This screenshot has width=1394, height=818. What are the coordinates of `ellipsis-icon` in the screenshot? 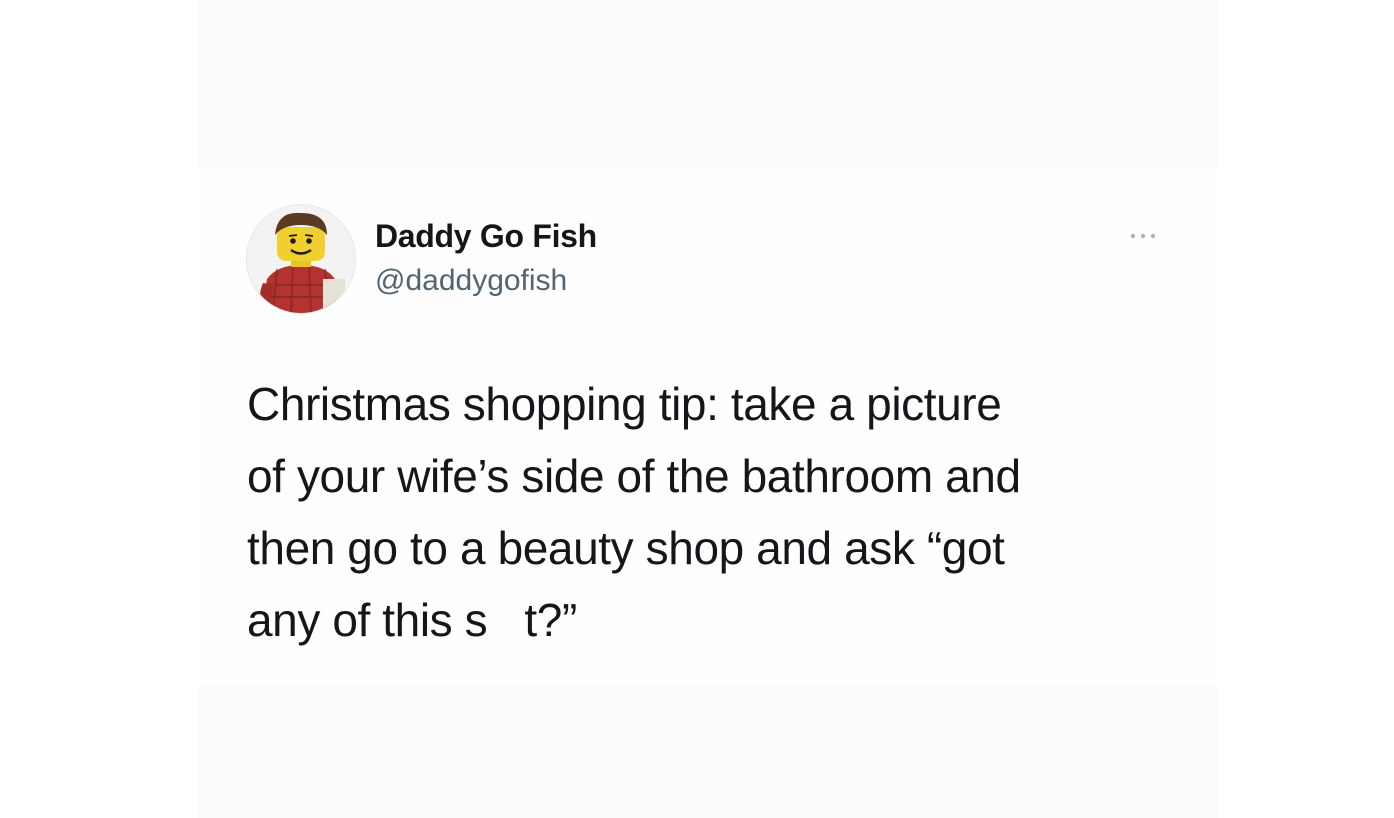 It's located at (1143, 236).